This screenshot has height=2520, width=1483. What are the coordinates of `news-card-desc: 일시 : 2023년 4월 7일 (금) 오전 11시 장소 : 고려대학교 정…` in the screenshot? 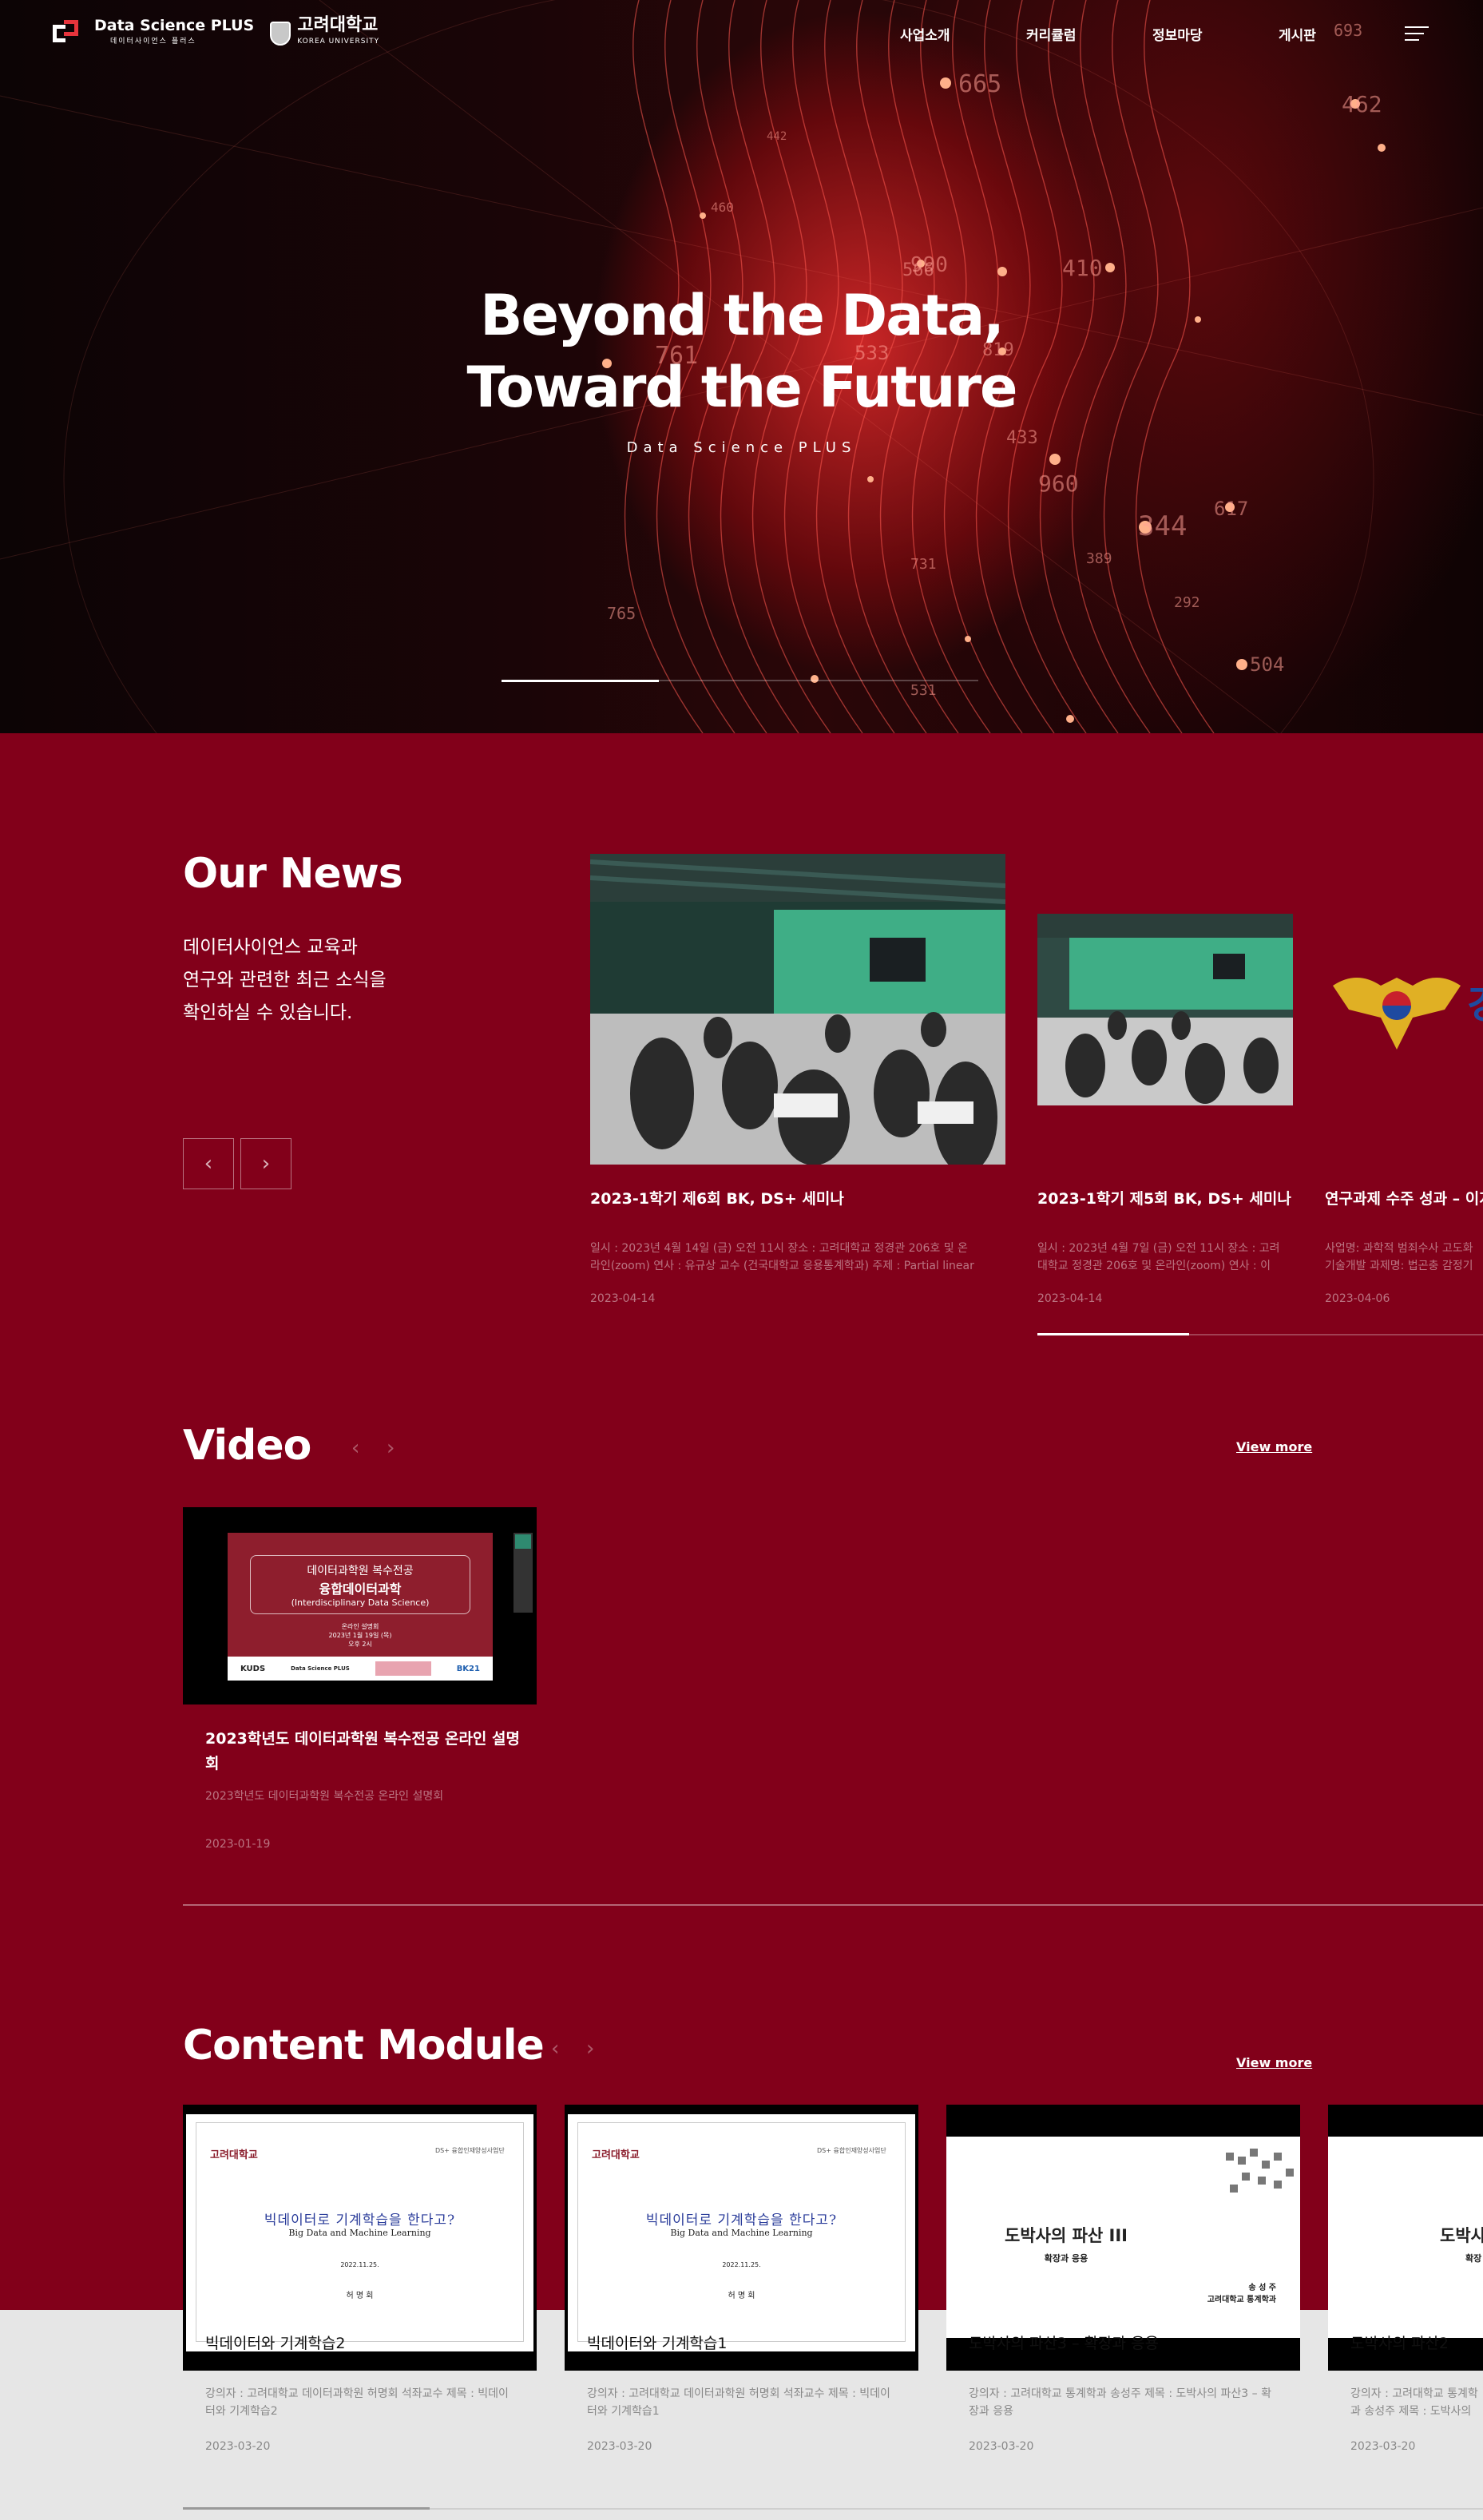 It's located at (1158, 1257).